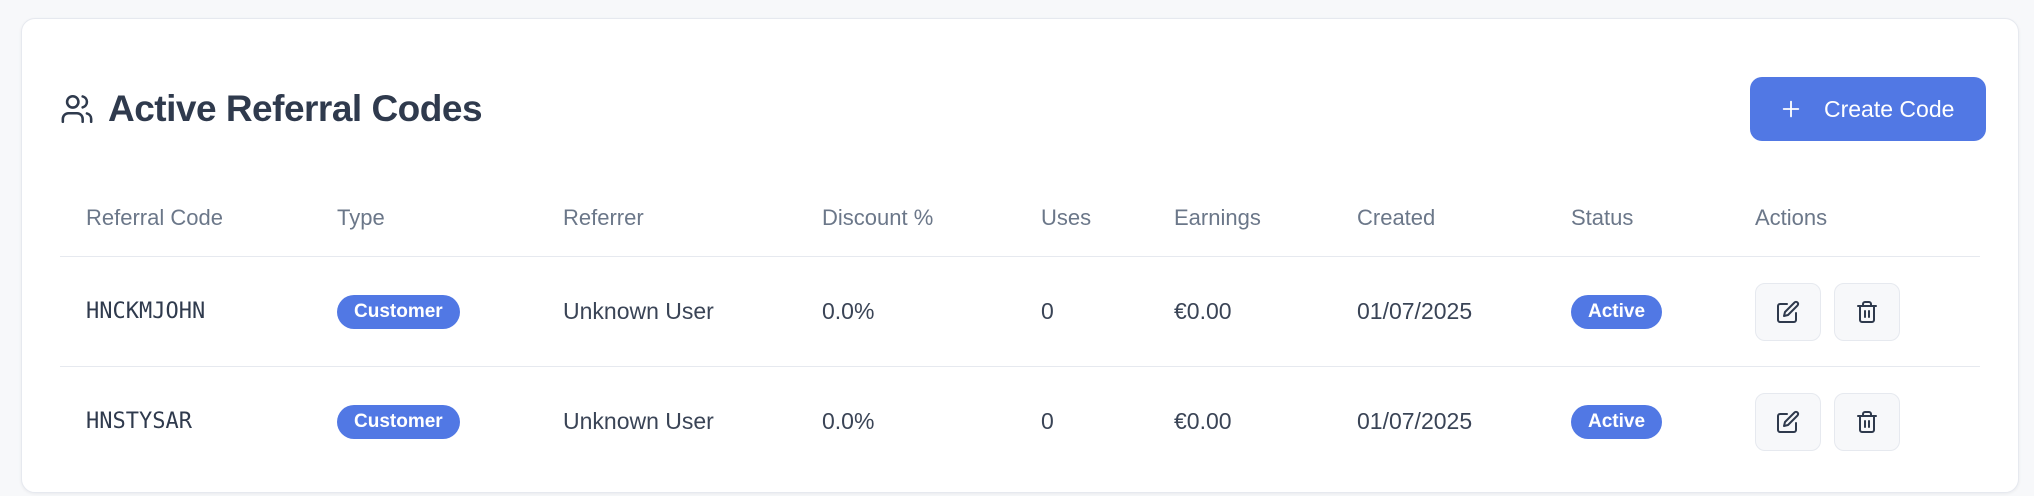 This screenshot has height=496, width=2034. I want to click on title-wrap: Active Referral Codes, so click(271, 109).